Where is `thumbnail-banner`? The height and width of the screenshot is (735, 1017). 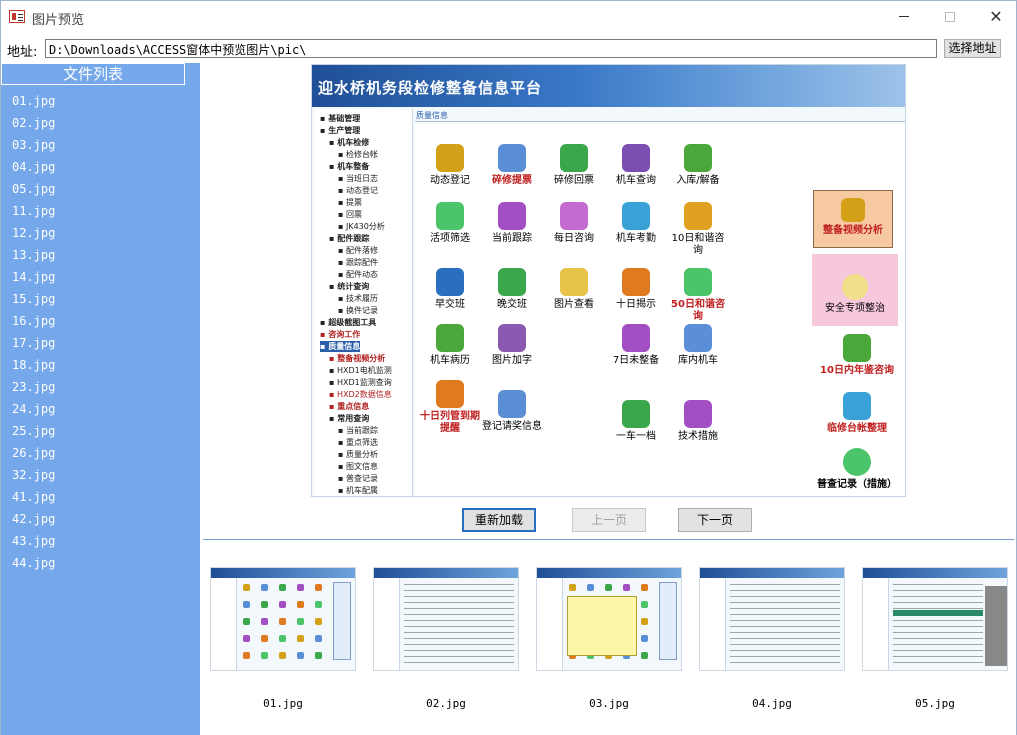 thumbnail-banner is located at coordinates (935, 573).